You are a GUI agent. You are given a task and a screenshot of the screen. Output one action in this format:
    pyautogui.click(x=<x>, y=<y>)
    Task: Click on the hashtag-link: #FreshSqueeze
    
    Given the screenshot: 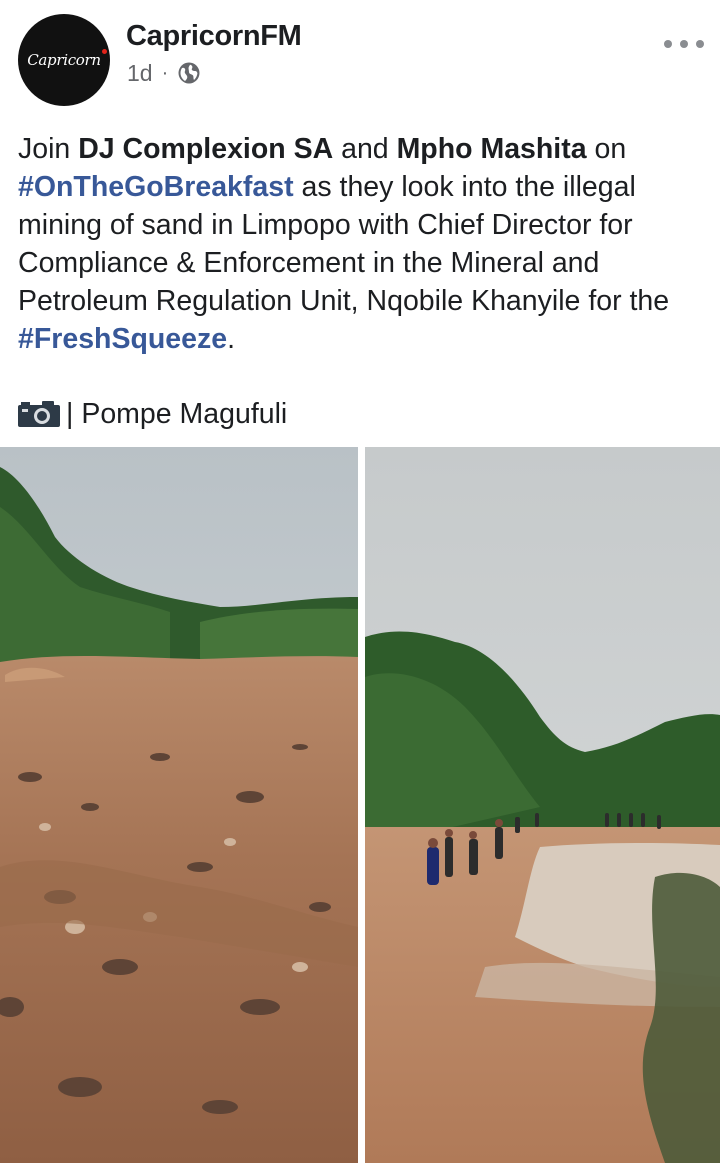 What is the action you would take?
    pyautogui.click(x=122, y=339)
    